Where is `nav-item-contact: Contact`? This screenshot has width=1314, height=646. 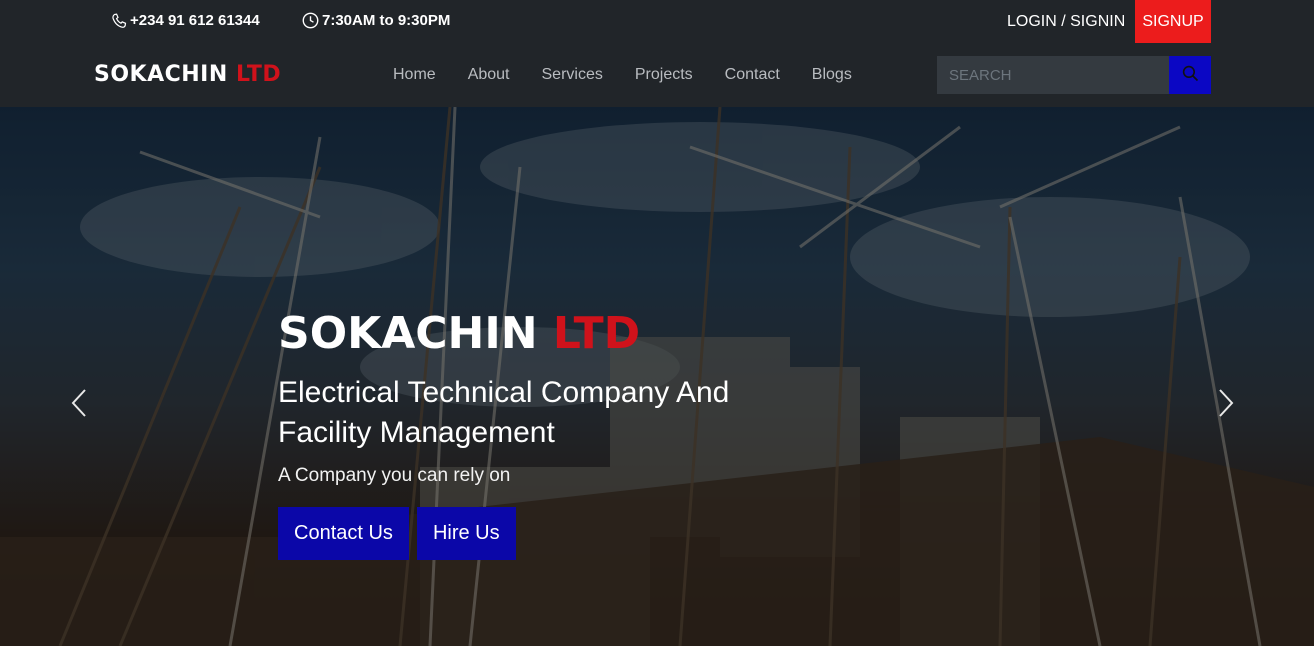 nav-item-contact: Contact is located at coordinates (752, 75).